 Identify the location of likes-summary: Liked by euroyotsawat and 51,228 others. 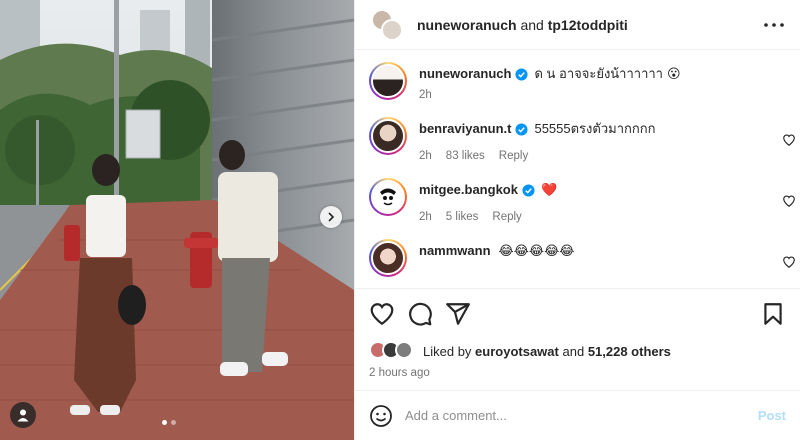
(577, 351).